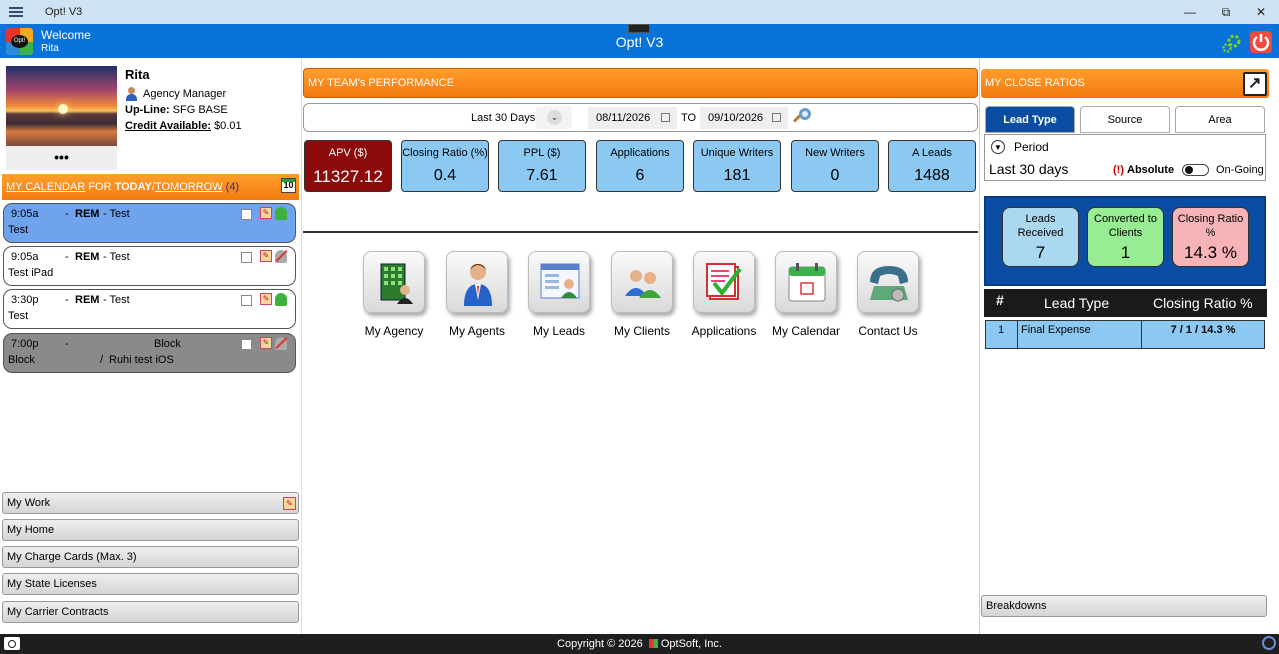  What do you see at coordinates (288, 185) in the screenshot?
I see `calendar-day-icon: 10` at bounding box center [288, 185].